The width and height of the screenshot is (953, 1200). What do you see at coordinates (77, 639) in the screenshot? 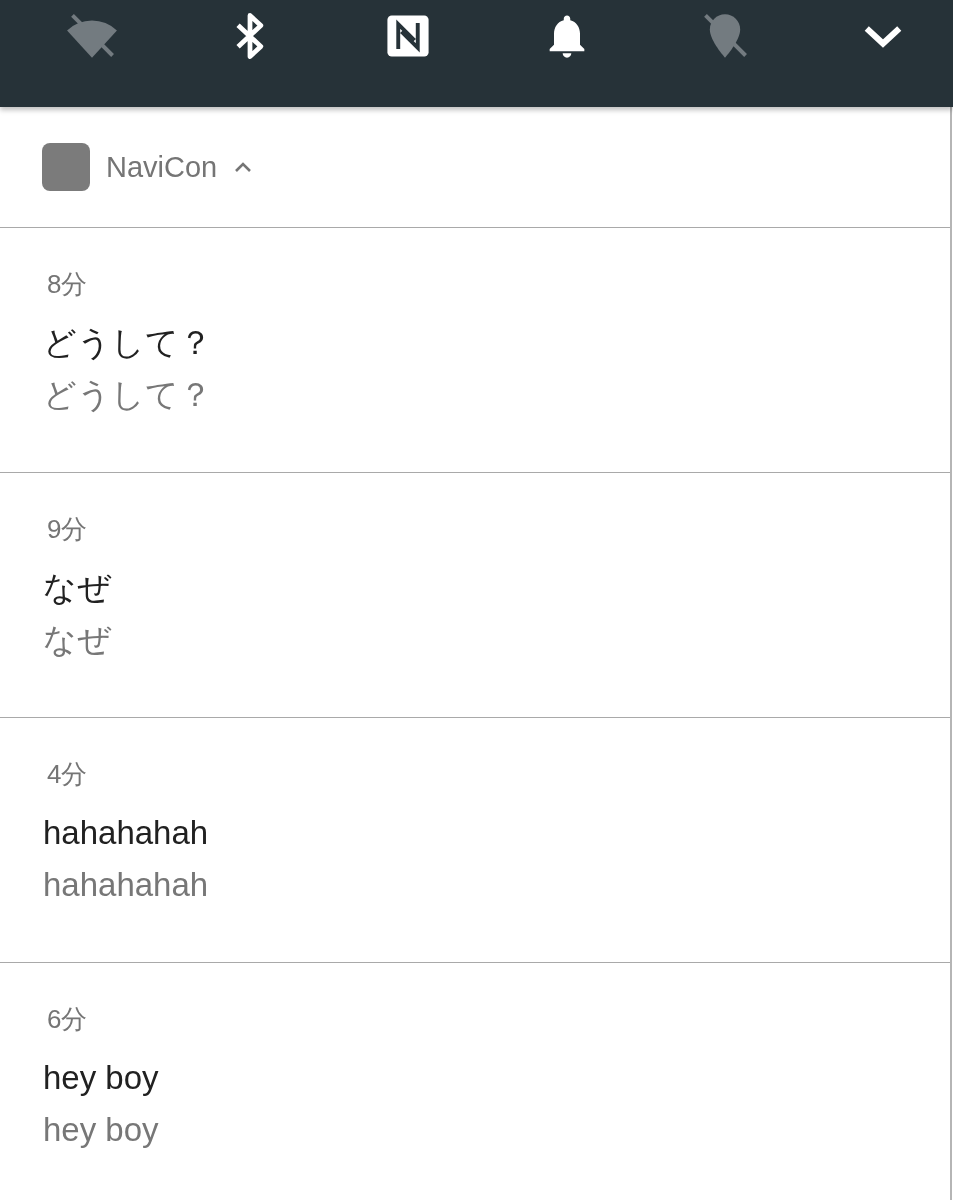
I see `notification-text: なぜ` at bounding box center [77, 639].